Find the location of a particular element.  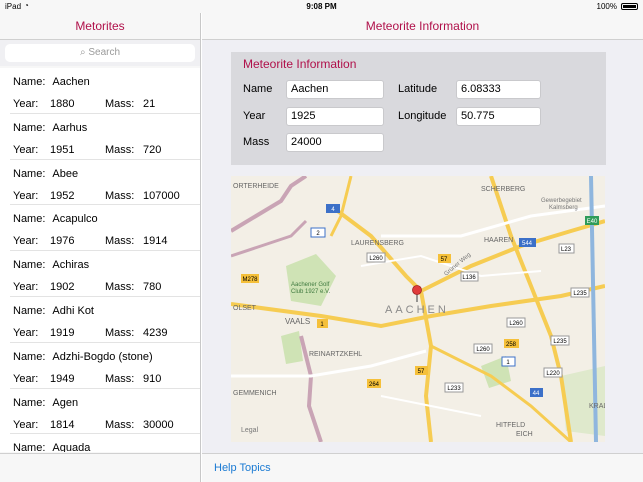

row-year-value: 1951 is located at coordinates (62, 149).